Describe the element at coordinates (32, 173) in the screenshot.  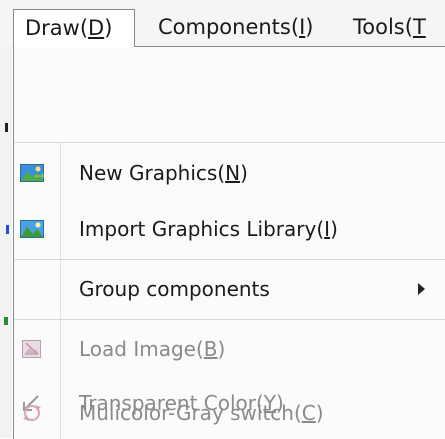
I see `new-graphics-icon` at that location.